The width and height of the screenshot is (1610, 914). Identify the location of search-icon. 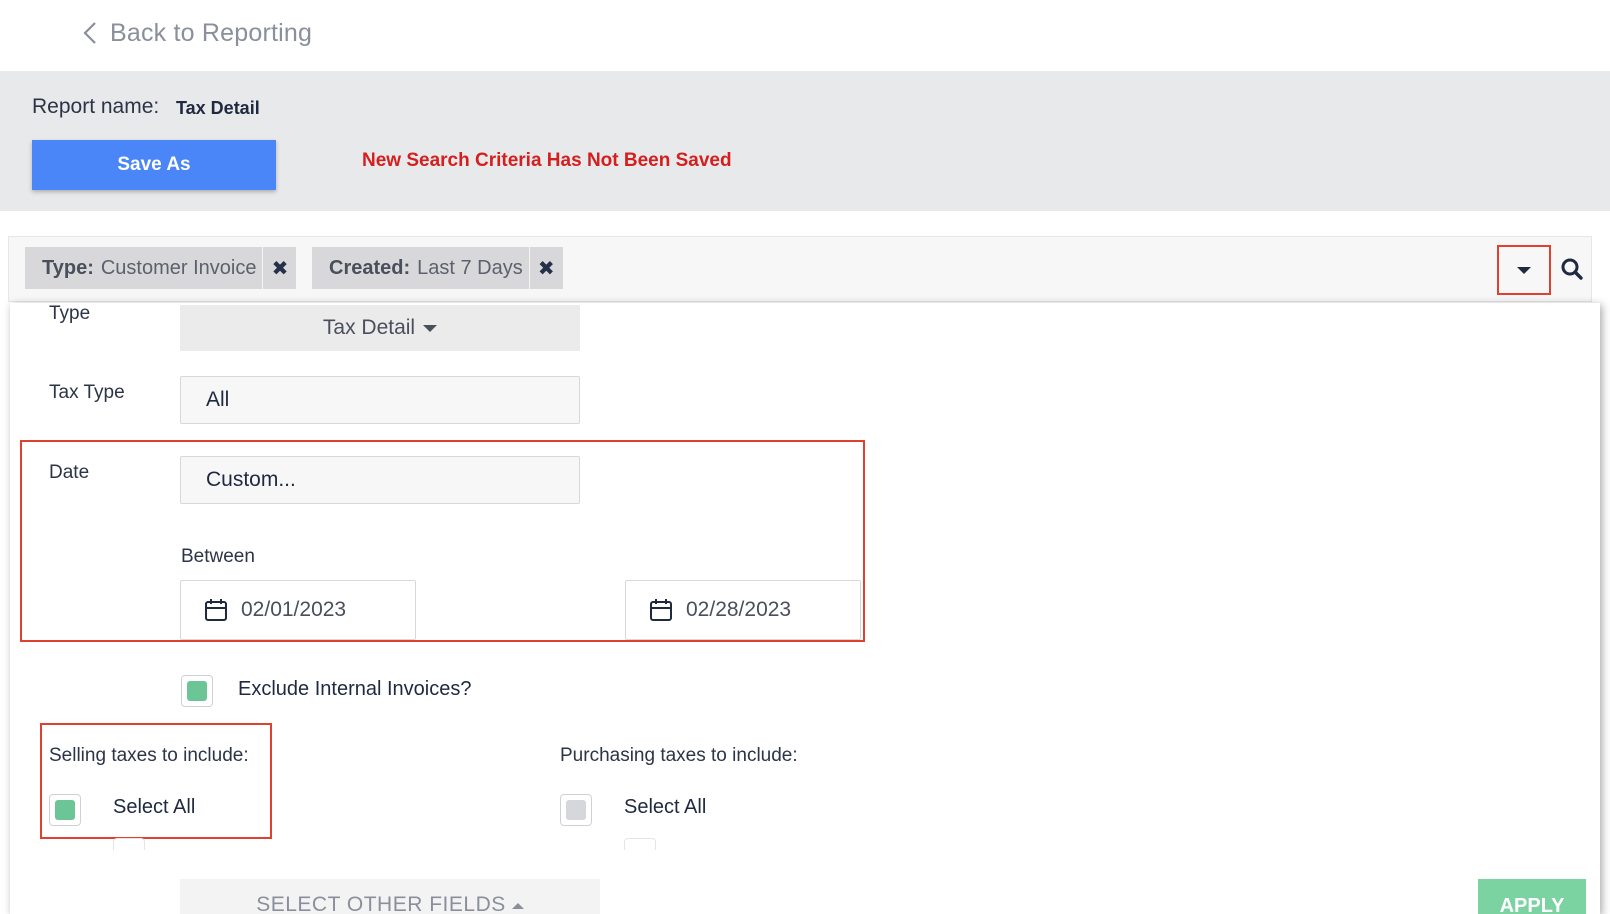
(1572, 269).